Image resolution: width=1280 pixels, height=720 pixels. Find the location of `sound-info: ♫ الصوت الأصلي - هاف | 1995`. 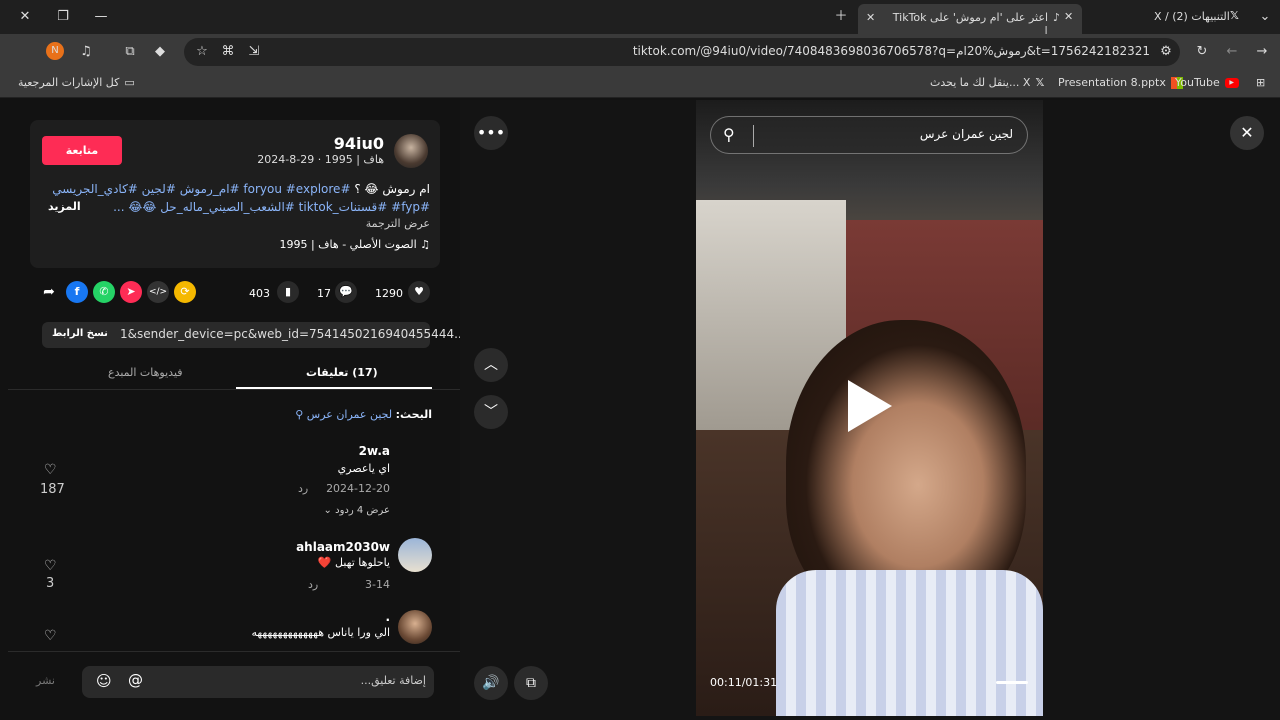

sound-info: ♫ الصوت الأصلي - هاف | 1995 is located at coordinates (354, 244).